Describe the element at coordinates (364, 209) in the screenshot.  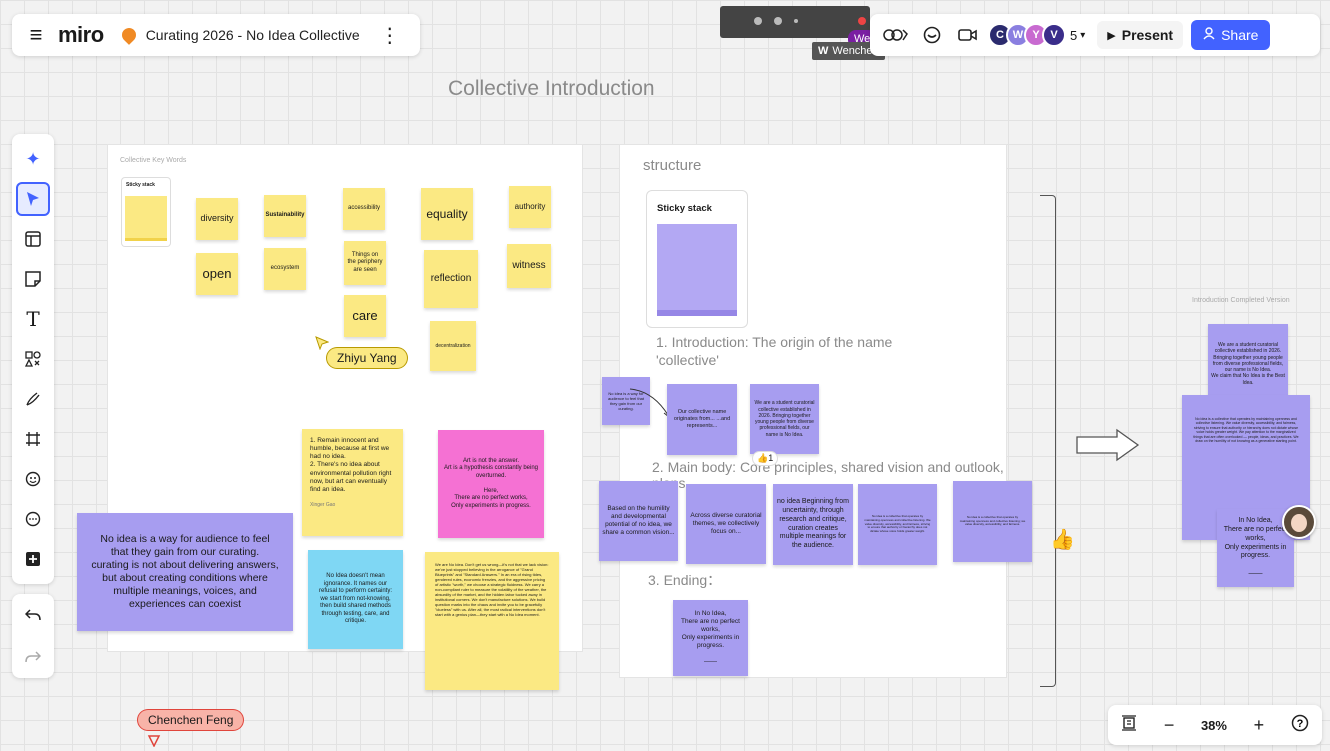
I see `keyword-sticky: accessibility` at that location.